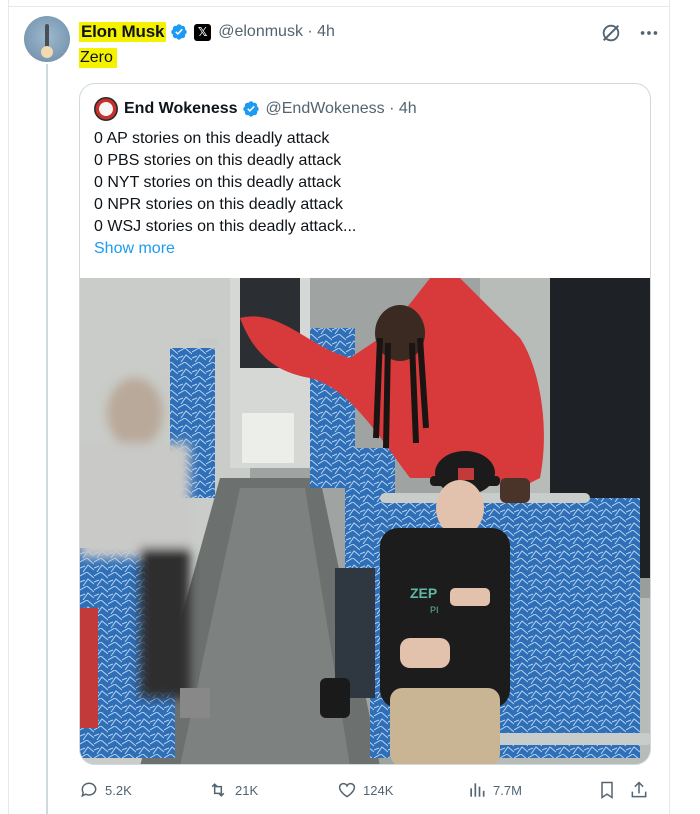 The width and height of the screenshot is (700, 814). What do you see at coordinates (106, 109) in the screenshot?
I see `quoted-author-avatar` at bounding box center [106, 109].